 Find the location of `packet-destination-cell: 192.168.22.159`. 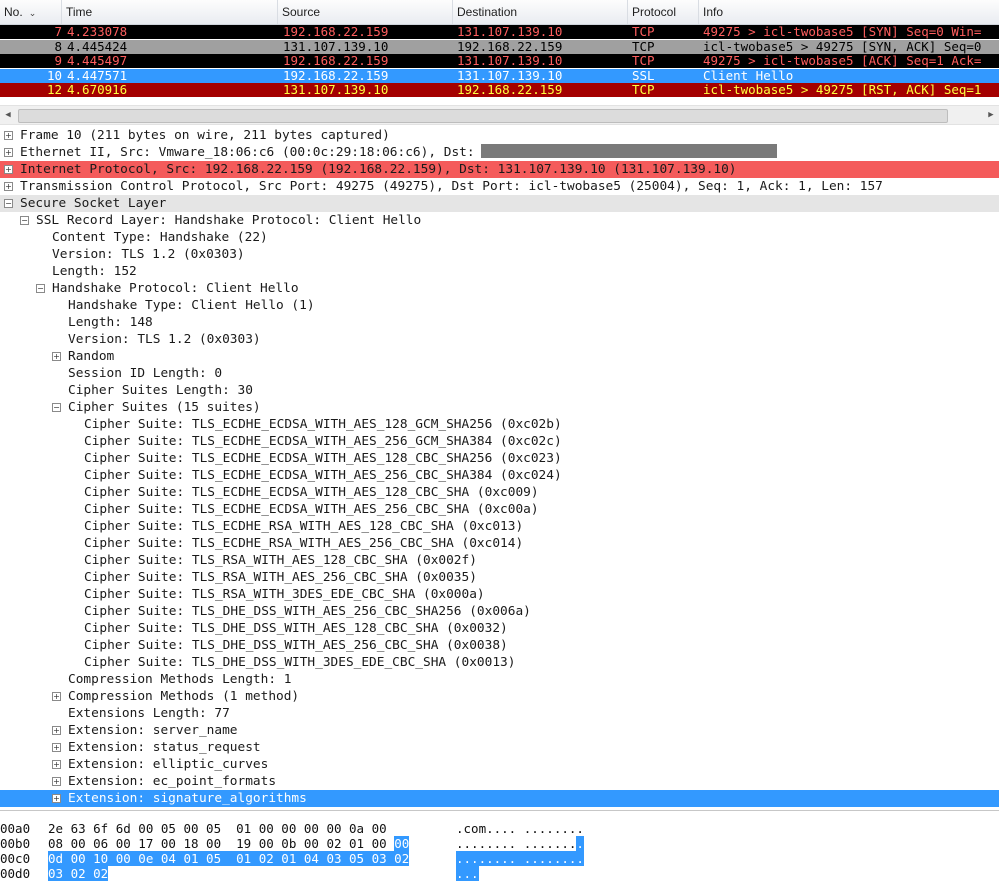

packet-destination-cell: 192.168.22.159 is located at coordinates (510, 46).